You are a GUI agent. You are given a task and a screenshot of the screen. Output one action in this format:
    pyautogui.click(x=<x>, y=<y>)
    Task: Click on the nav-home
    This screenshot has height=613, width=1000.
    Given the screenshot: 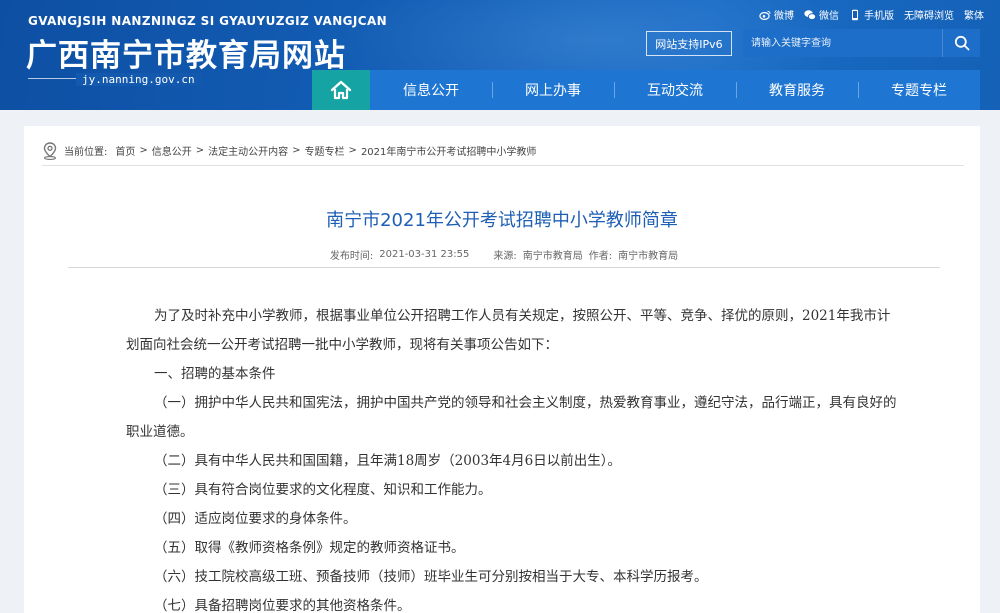 What is the action you would take?
    pyautogui.click(x=341, y=90)
    